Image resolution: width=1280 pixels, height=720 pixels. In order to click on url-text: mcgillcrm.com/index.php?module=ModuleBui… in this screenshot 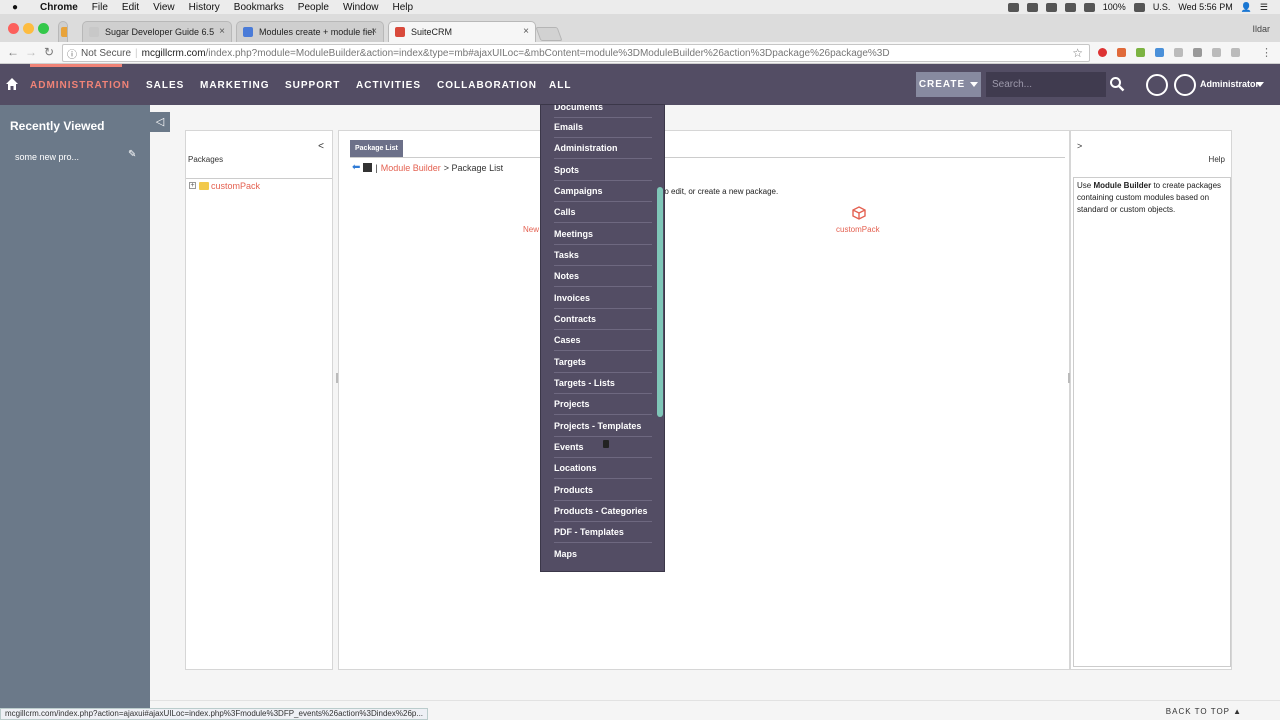, I will do `click(516, 53)`.